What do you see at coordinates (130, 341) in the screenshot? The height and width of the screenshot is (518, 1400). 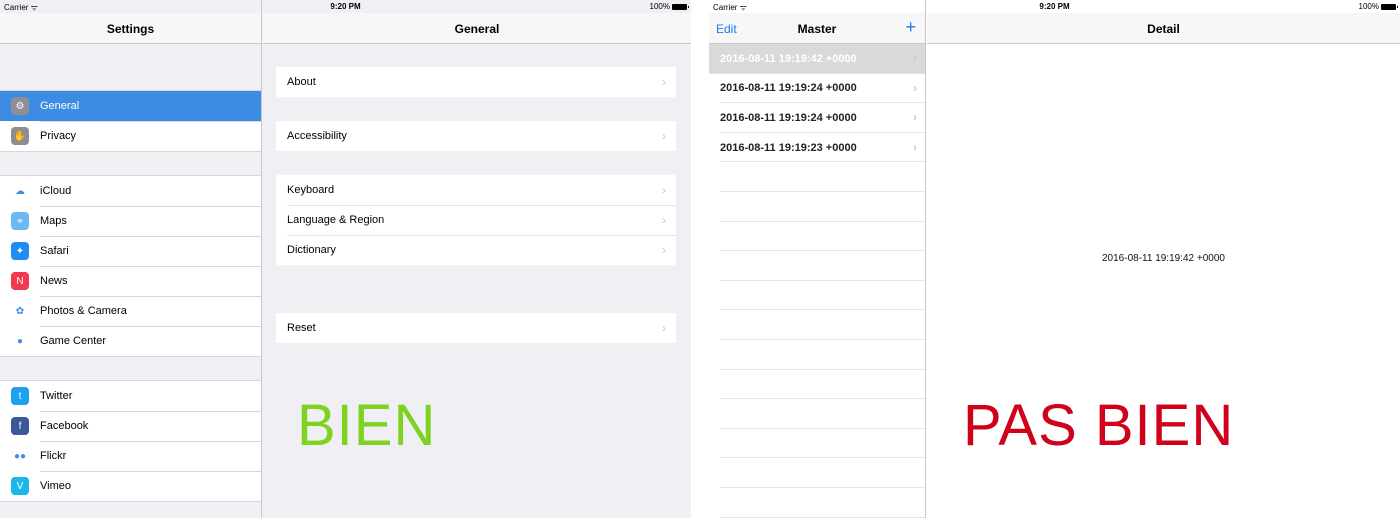 I see `sidebar-item-game-center: ● Game Center` at bounding box center [130, 341].